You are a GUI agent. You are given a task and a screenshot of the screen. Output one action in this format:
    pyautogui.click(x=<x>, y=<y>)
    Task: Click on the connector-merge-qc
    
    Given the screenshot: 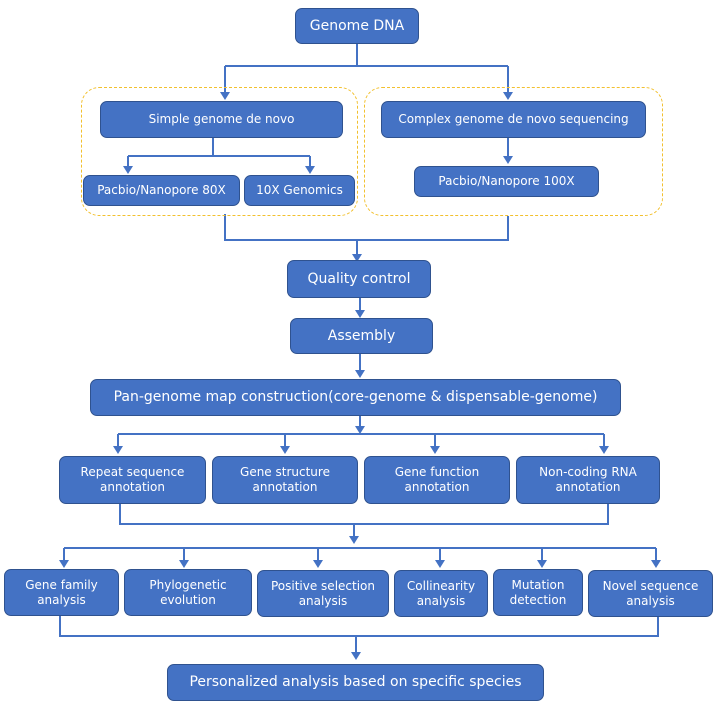 What is the action you would take?
    pyautogui.click(x=366, y=235)
    